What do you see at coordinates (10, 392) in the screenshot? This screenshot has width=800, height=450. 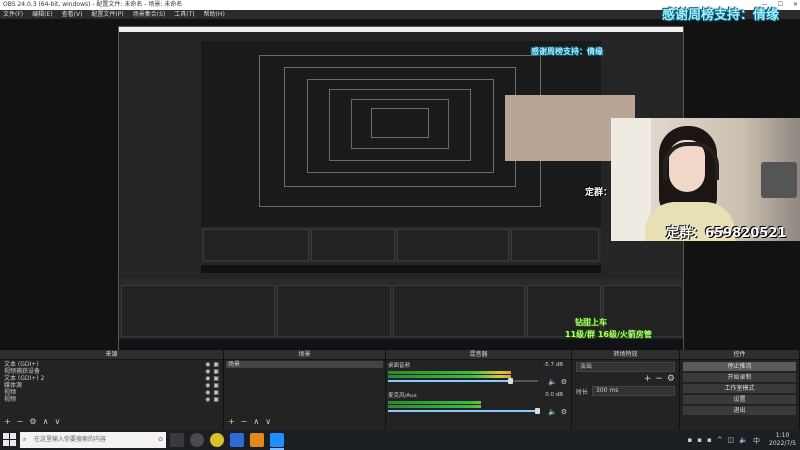 I see `source-label: 视频` at bounding box center [10, 392].